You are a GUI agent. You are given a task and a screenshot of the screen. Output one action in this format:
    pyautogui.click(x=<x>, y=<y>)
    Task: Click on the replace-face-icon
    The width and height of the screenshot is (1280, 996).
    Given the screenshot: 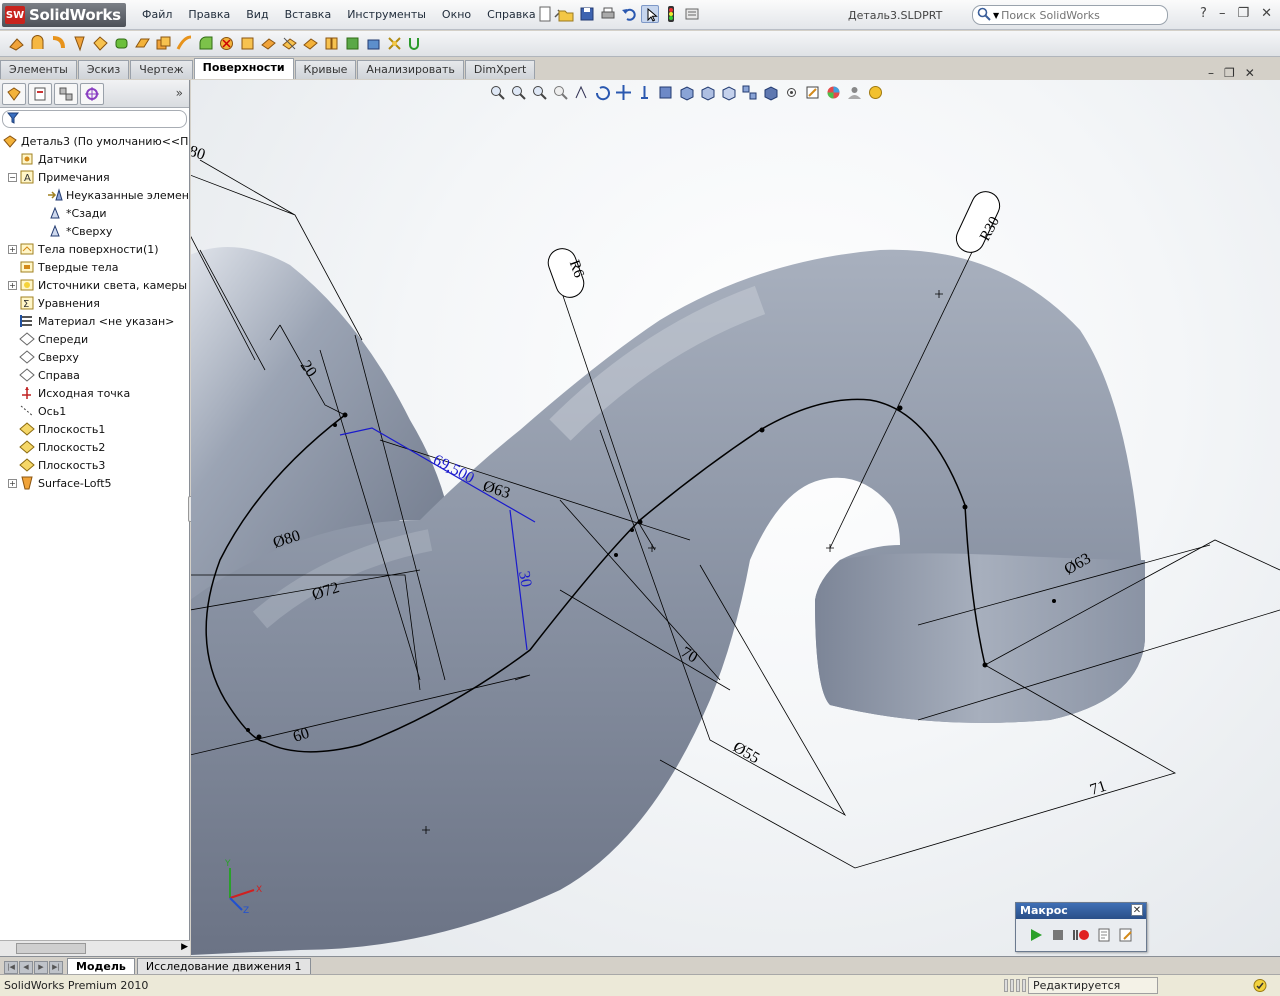 What is the action you would take?
    pyautogui.click(x=247, y=43)
    